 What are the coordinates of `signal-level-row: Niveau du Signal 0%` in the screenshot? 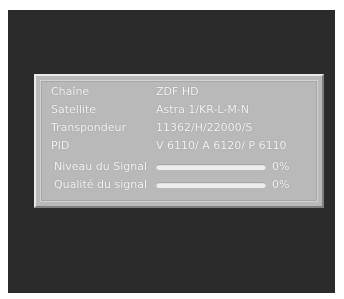 It's located at (179, 167).